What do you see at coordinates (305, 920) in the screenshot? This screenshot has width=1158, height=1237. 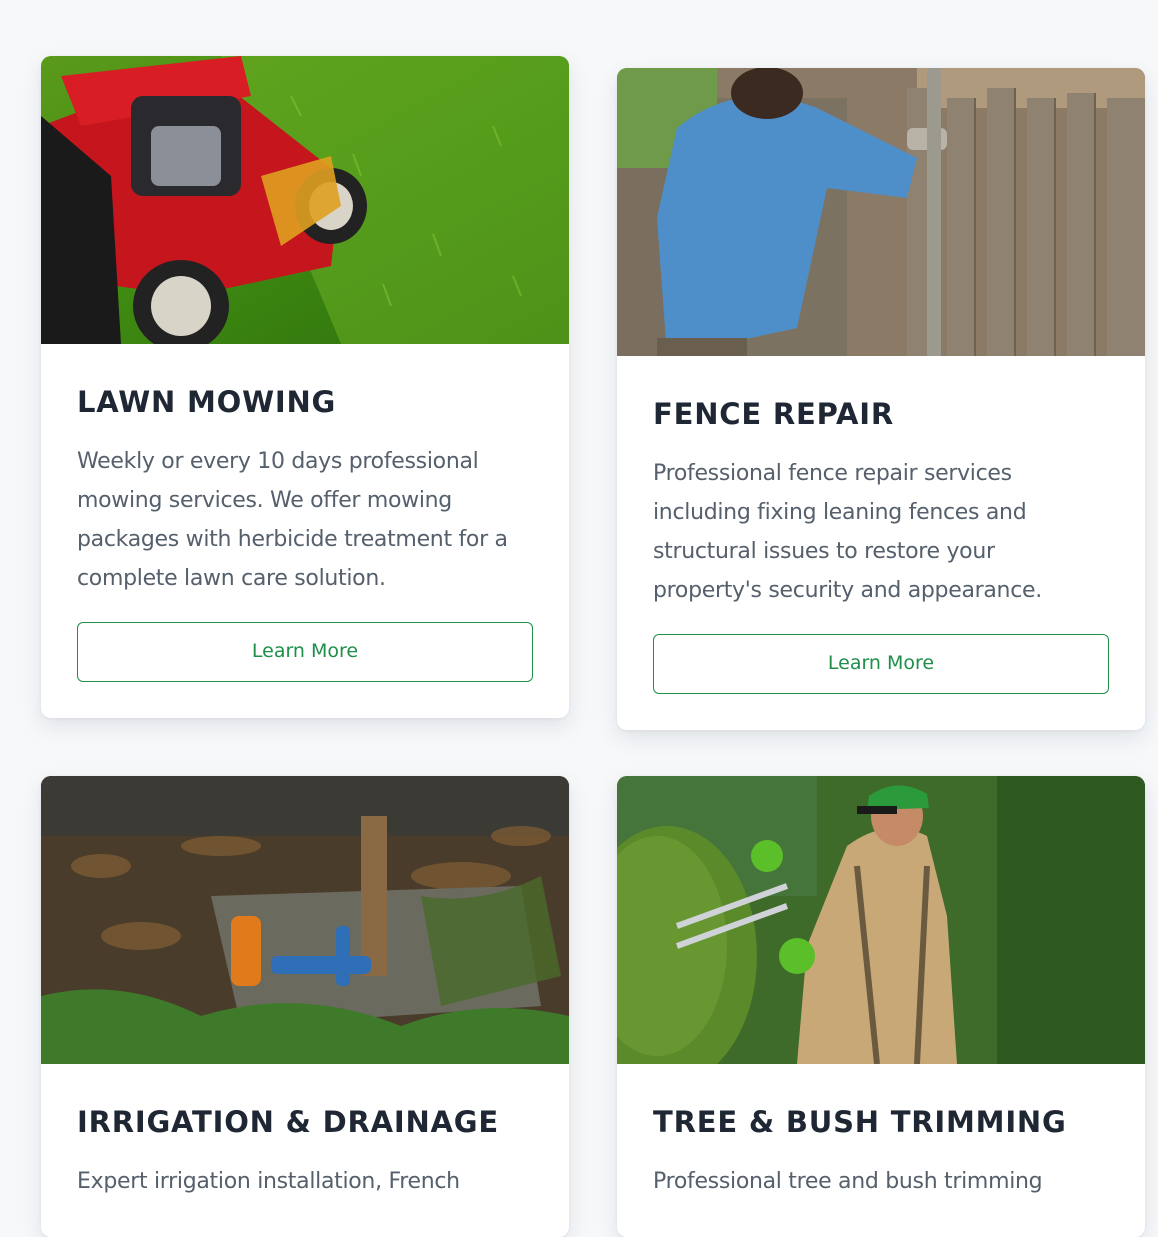 I see `irrigation-image` at bounding box center [305, 920].